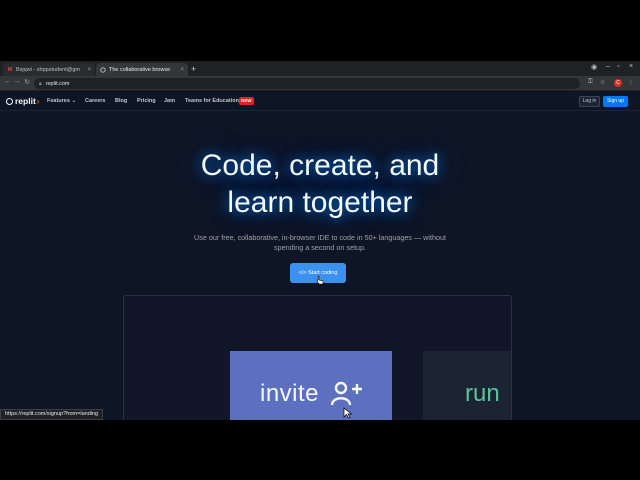  What do you see at coordinates (74, 101) in the screenshot?
I see `chevron-down-icon: ⌄` at bounding box center [74, 101].